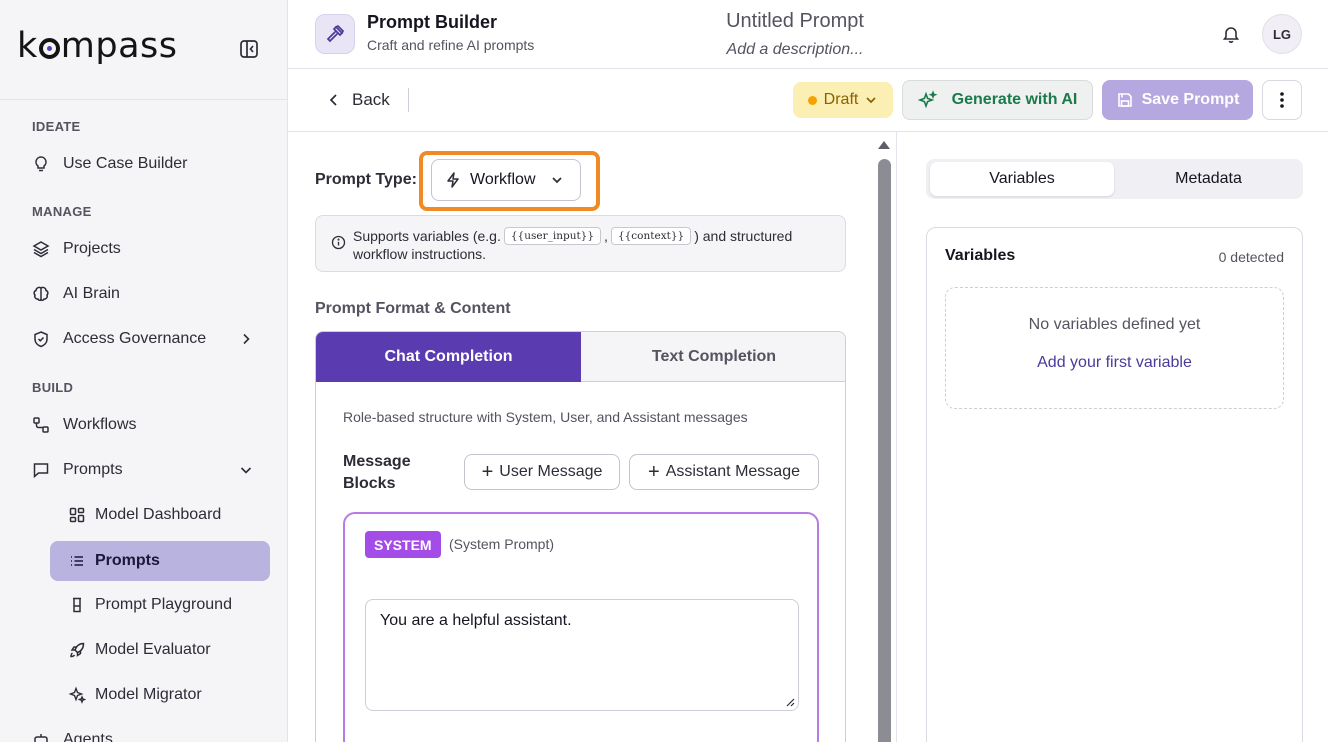 The width and height of the screenshot is (1328, 742). What do you see at coordinates (97, 46) in the screenshot?
I see `kompass-logo: k mpass` at bounding box center [97, 46].